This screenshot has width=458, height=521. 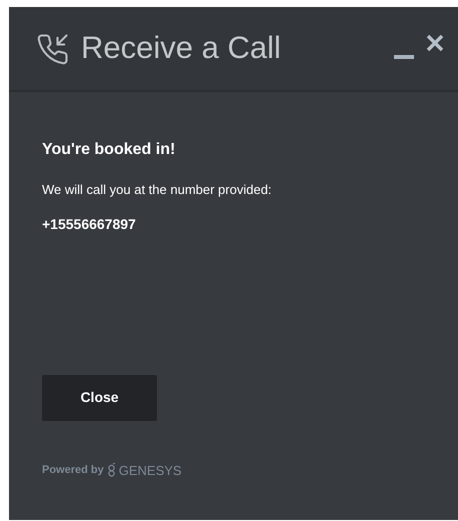 I want to click on close-icon, so click(x=435, y=43).